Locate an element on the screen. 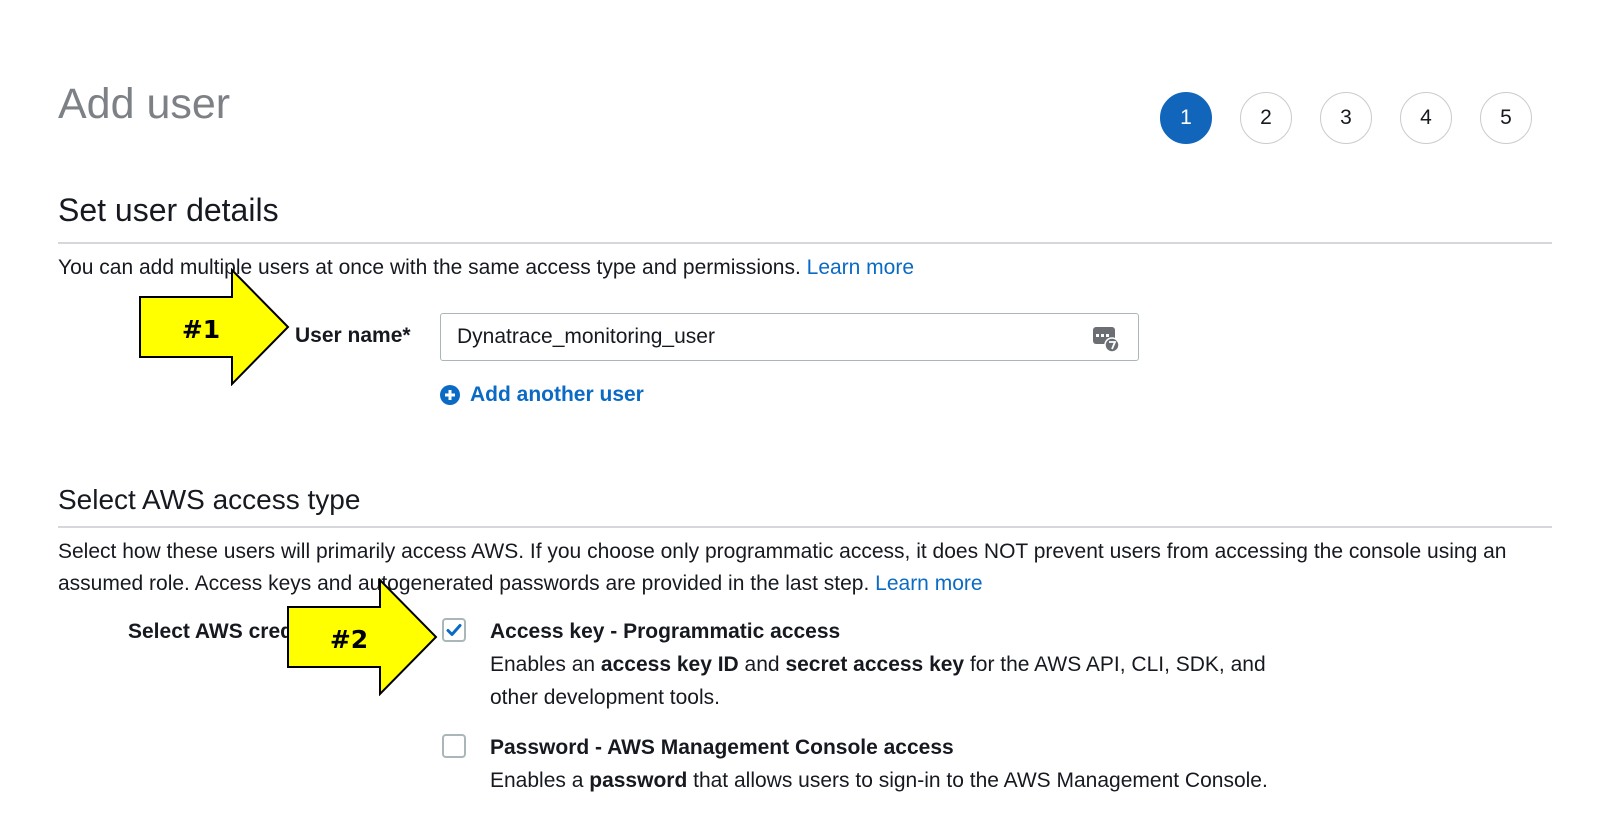 This screenshot has width=1612, height=836. user-name-label: User name* is located at coordinates (353, 335).